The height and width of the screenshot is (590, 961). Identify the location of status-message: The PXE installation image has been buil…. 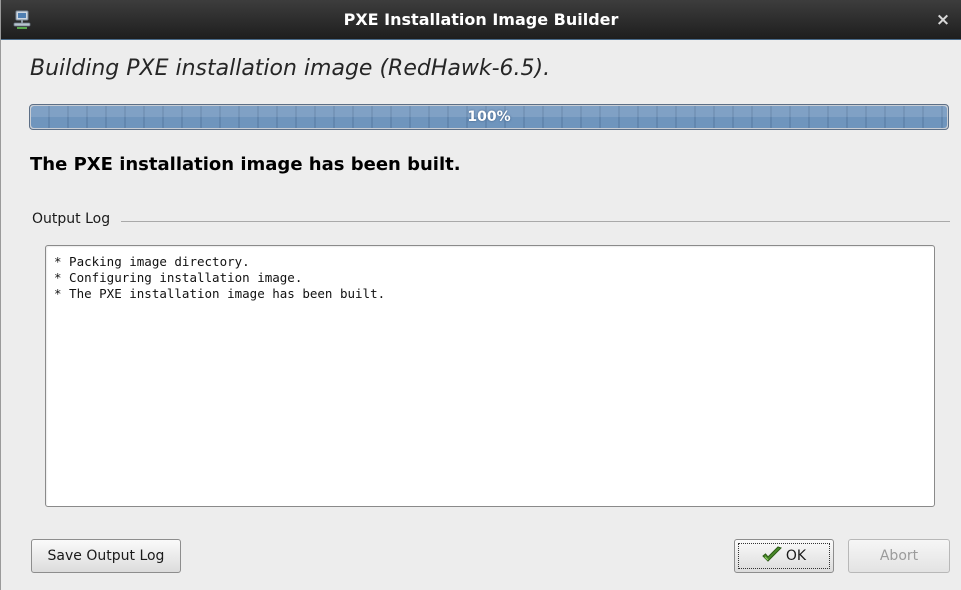
(245, 164).